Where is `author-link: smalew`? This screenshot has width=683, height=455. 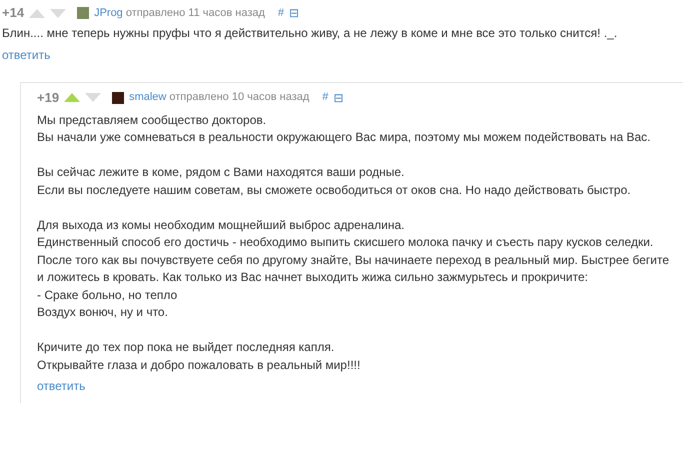
author-link: smalew is located at coordinates (147, 97).